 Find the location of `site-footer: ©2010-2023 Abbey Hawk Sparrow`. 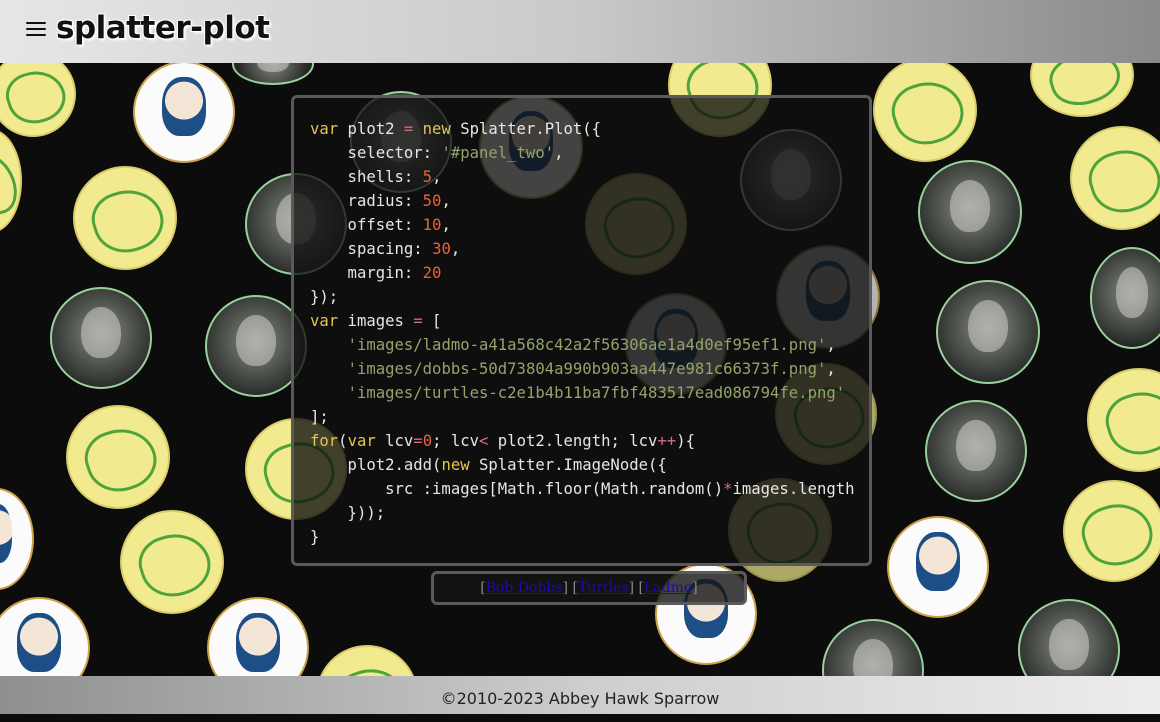

site-footer: ©2010-2023 Abbey Hawk Sparrow is located at coordinates (580, 695).